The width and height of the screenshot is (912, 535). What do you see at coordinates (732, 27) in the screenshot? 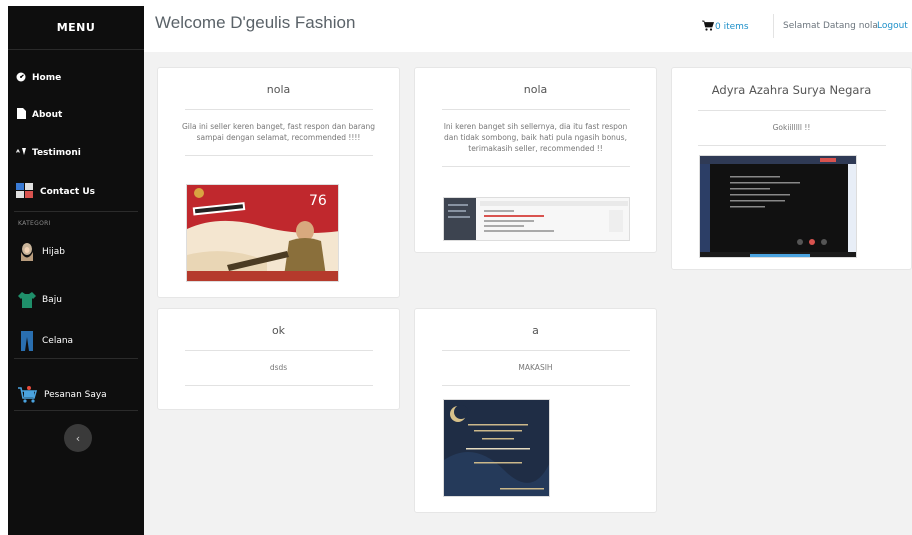
I see `cart-count: 0 items` at bounding box center [732, 27].